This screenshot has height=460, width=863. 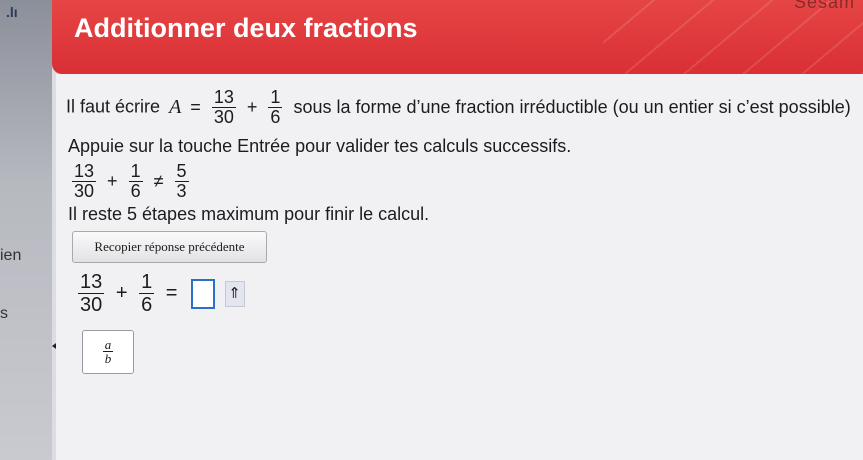 What do you see at coordinates (158, 180) in the screenshot?
I see `not-equal-sign: ≠` at bounding box center [158, 180].